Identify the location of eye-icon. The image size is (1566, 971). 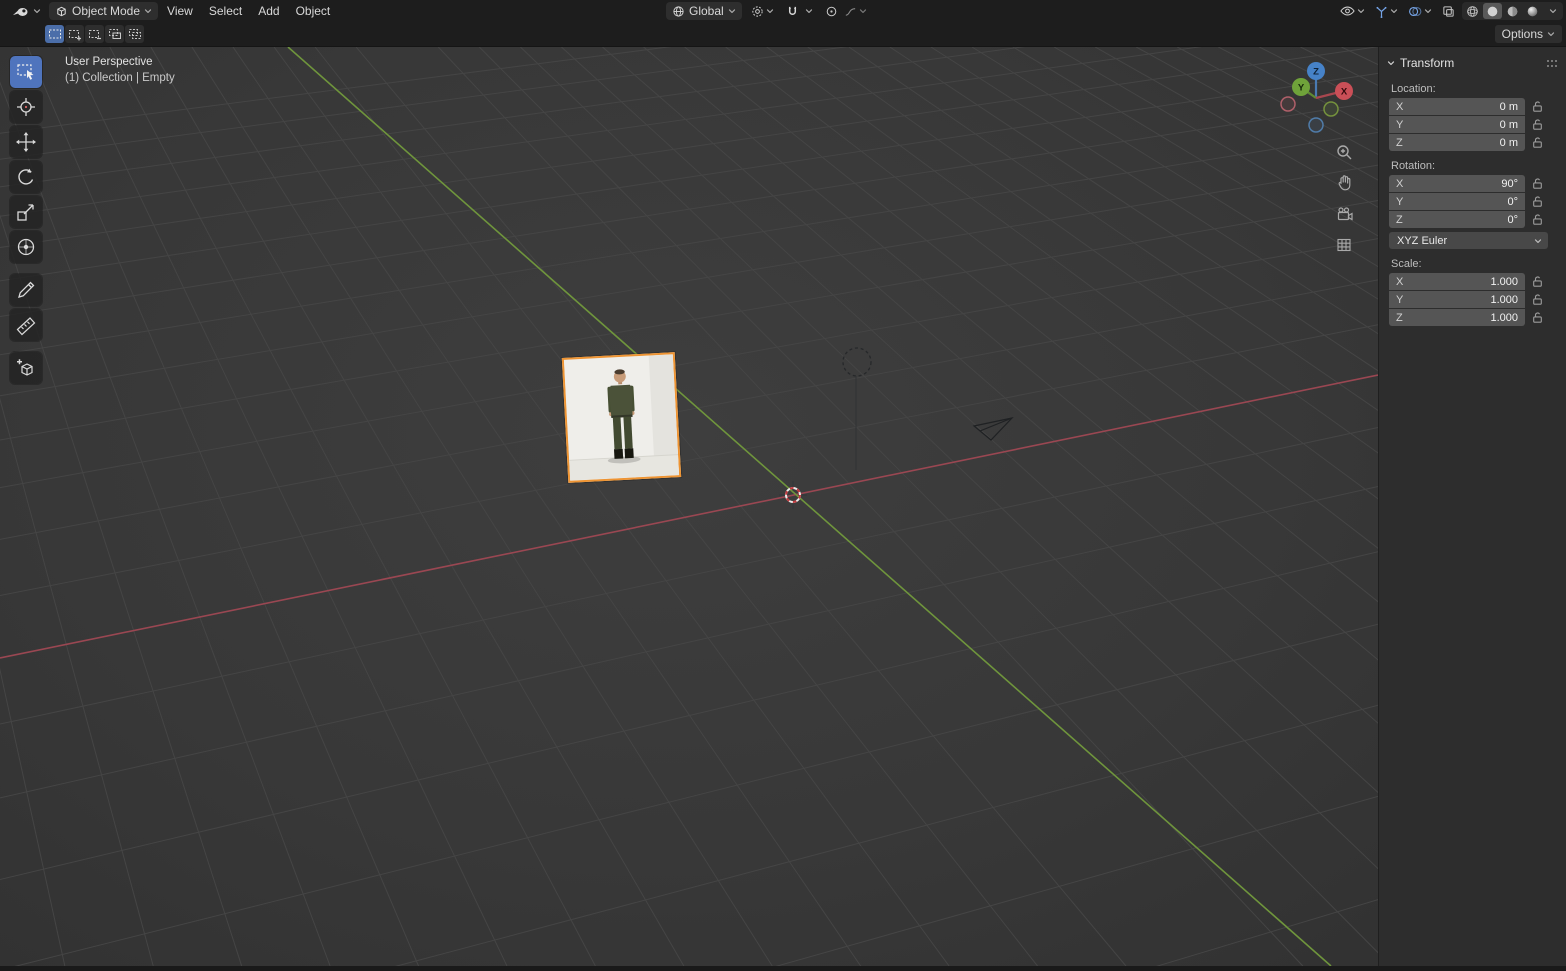
(1347, 11).